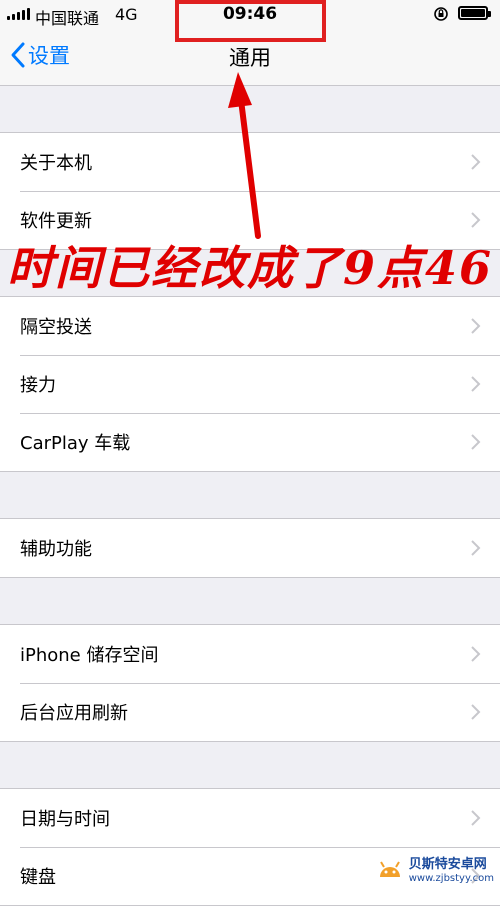  I want to click on settings-group-storage: iPhone 储存空间 后台应用刷新, so click(250, 683).